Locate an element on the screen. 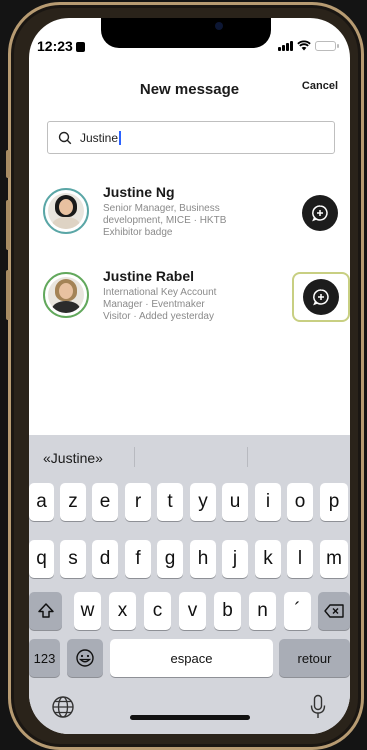  search-input: Justine is located at coordinates (191, 137).